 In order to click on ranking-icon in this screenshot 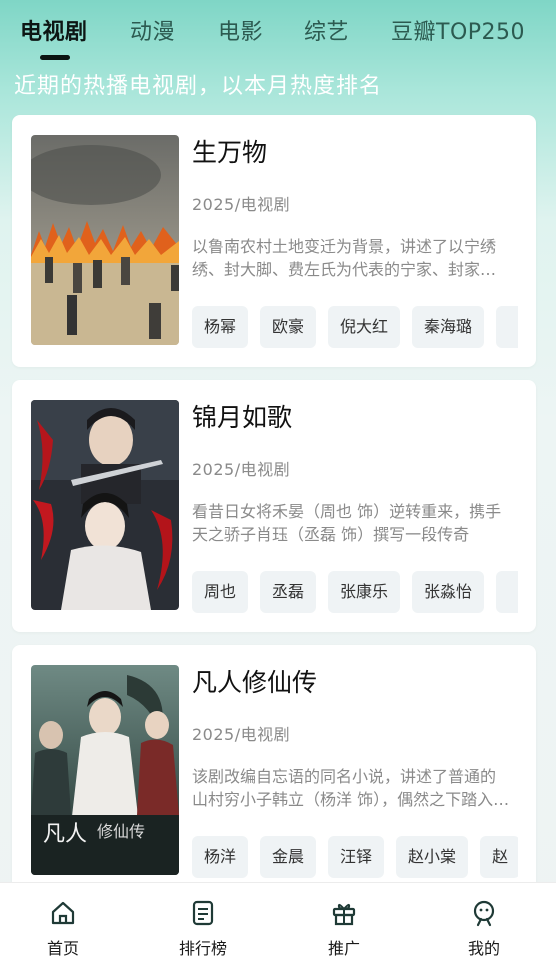, I will do `click(203, 913)`.